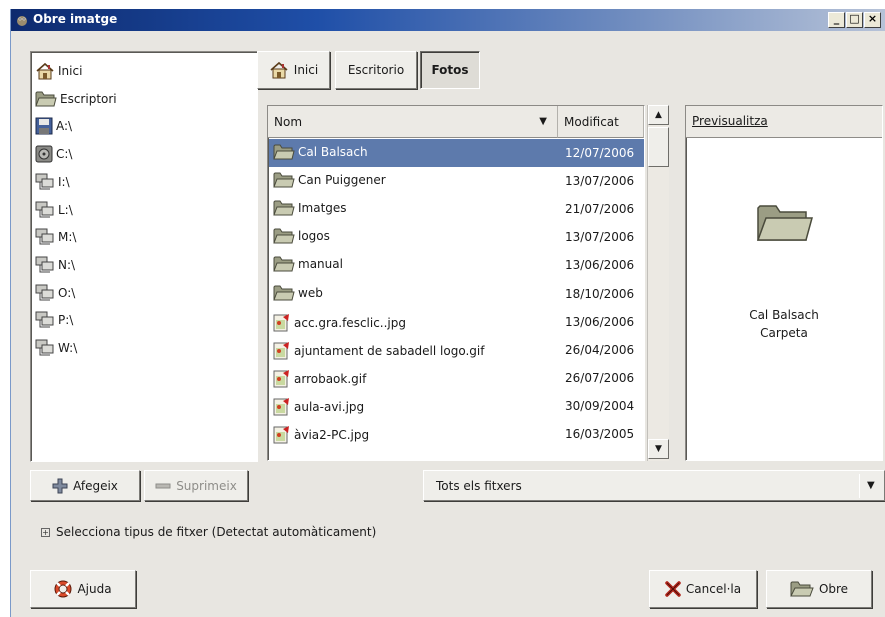  What do you see at coordinates (44, 126) in the screenshot?
I see `floppy-icon` at bounding box center [44, 126].